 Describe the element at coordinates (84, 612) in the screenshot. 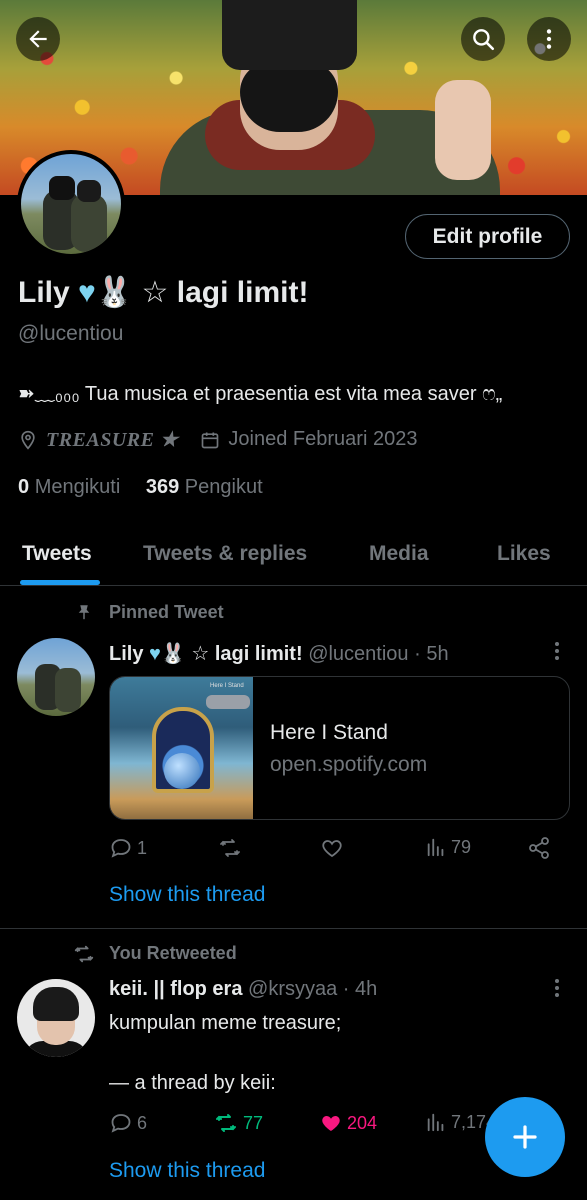

I see `pin-icon` at that location.